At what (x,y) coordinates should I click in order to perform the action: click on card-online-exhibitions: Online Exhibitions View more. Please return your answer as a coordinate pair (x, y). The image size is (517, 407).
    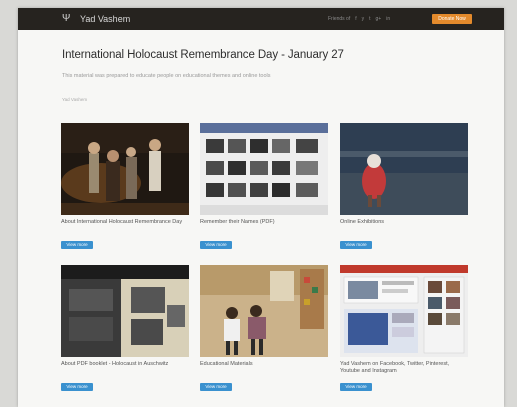
    Looking at the image, I should click on (404, 187).